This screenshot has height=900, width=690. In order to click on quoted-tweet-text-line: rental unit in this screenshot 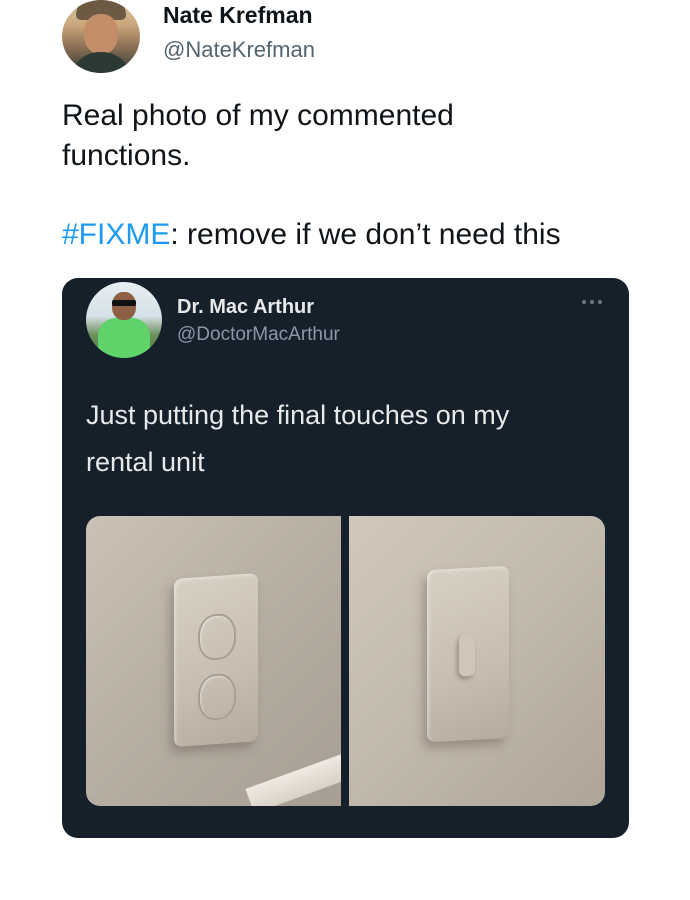, I will do `click(145, 462)`.